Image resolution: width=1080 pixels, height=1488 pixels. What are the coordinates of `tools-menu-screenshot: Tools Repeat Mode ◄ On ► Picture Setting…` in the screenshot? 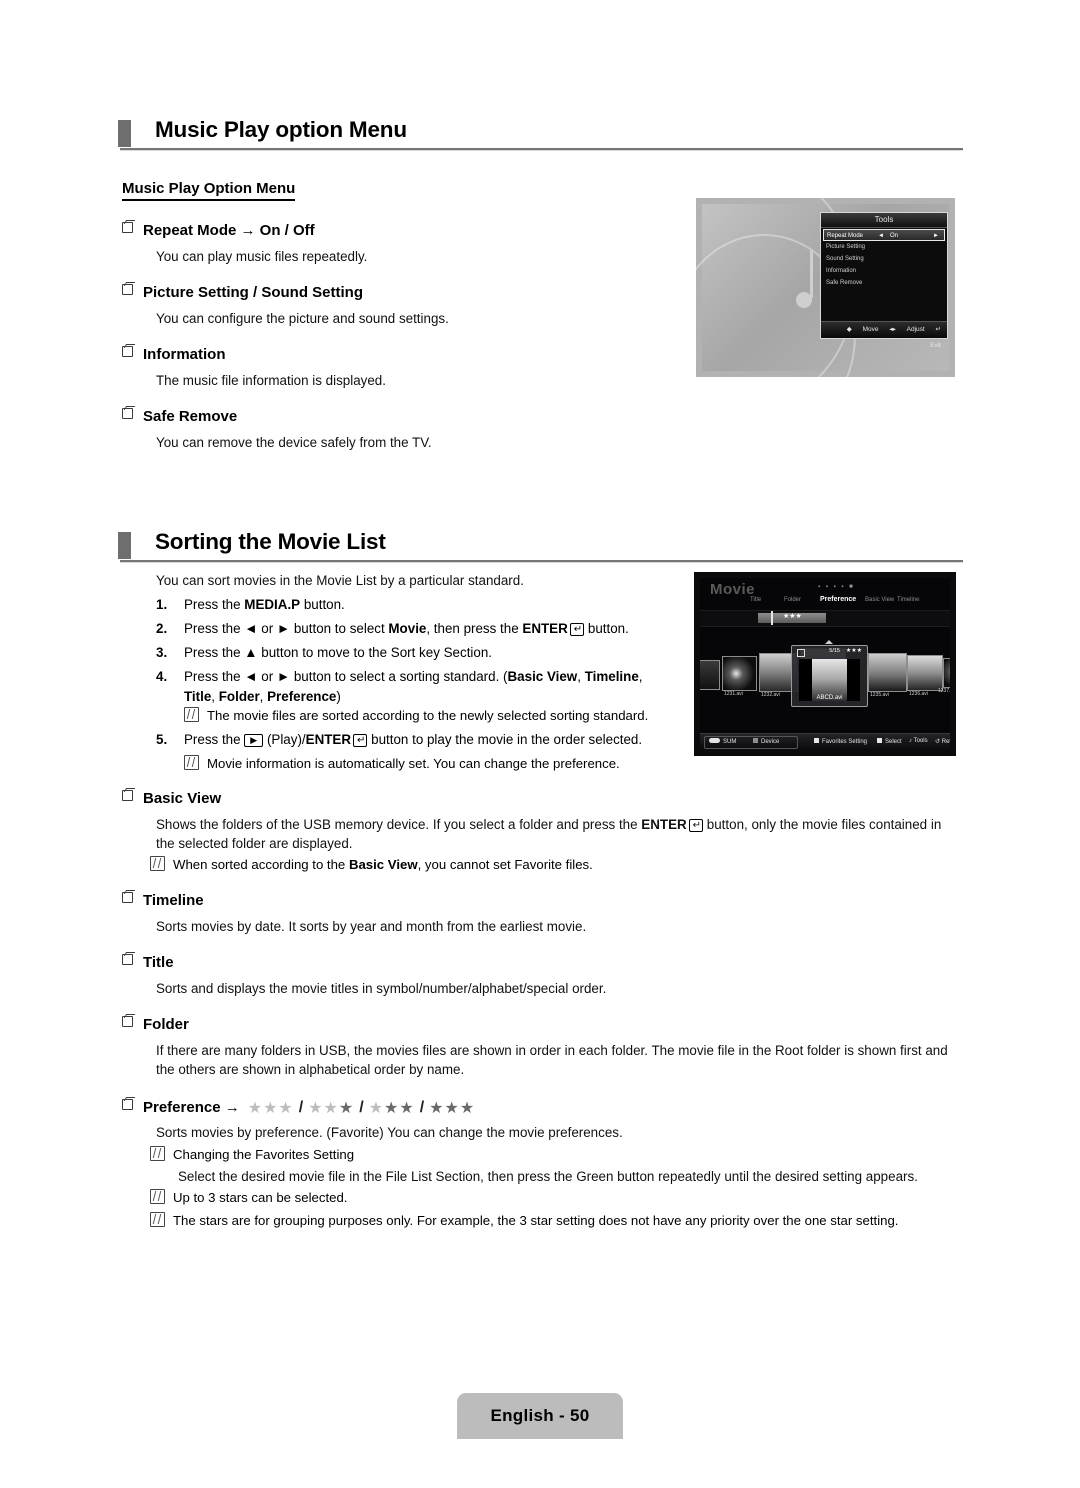 It's located at (825, 287).